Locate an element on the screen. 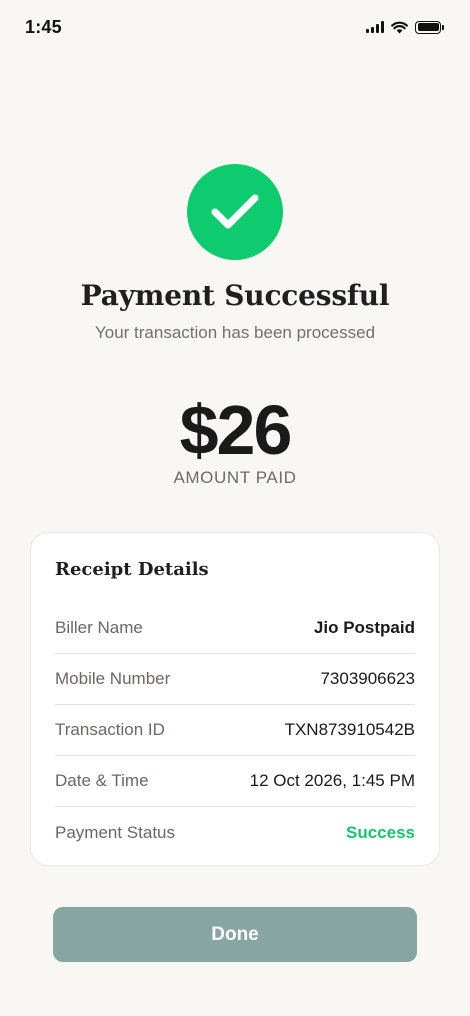  amount-label: AMOUNT PAID is located at coordinates (235, 477).